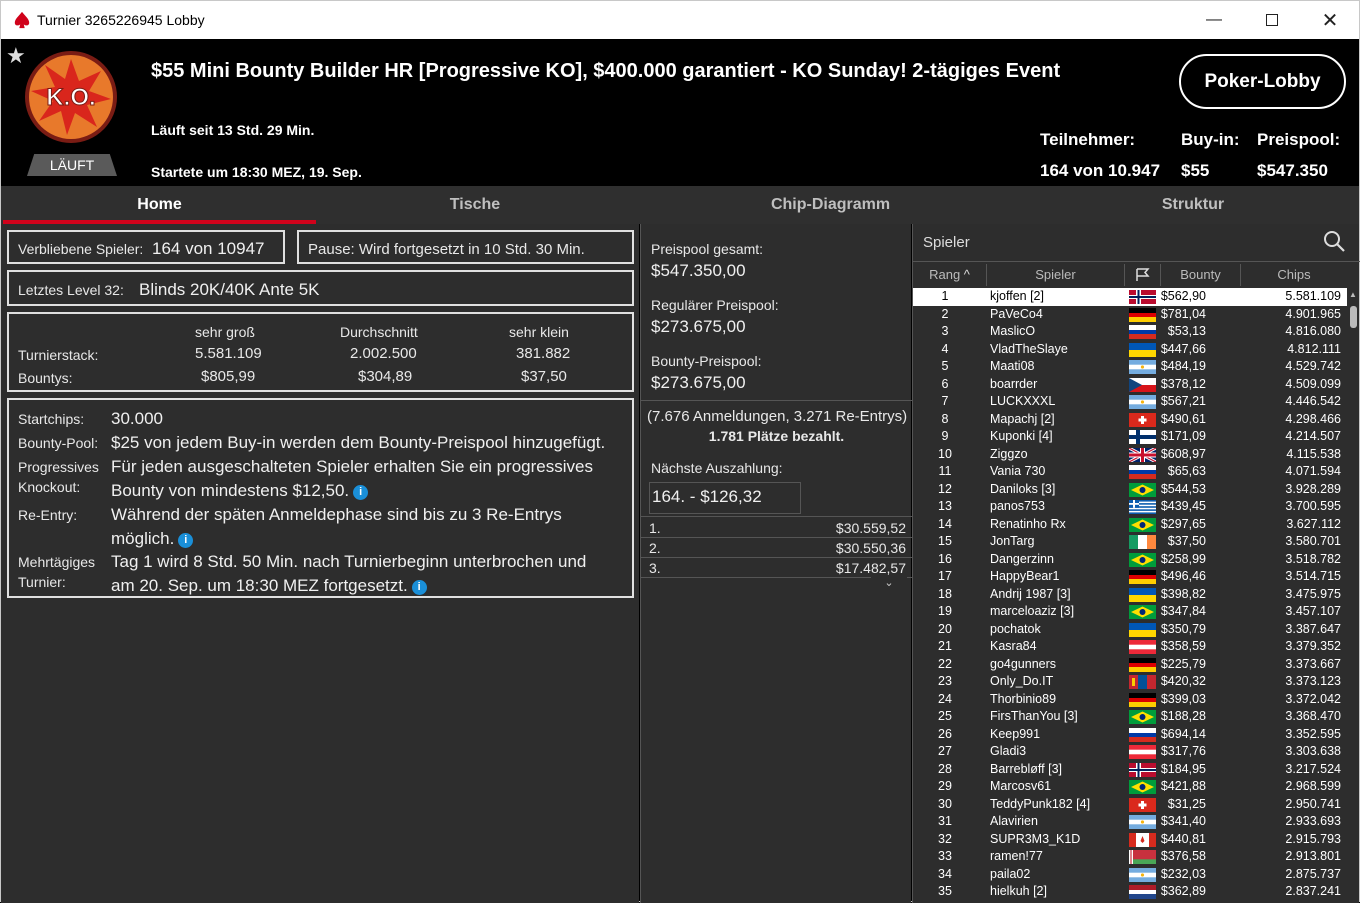 The width and height of the screenshot is (1360, 903). Describe the element at coordinates (269, 586) in the screenshot. I see `multiday-value-line2-wrap: am 20. Sep. um 18:30 MEZ fortgesetzt. i` at that location.